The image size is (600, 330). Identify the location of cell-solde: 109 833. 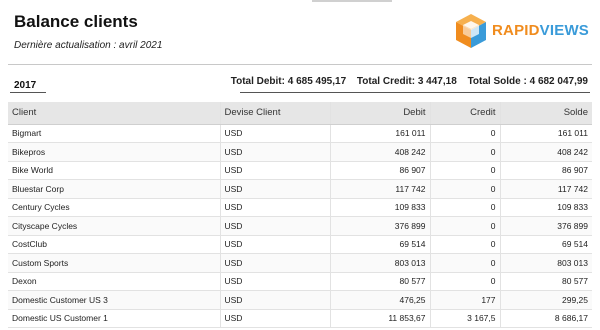
(545, 207).